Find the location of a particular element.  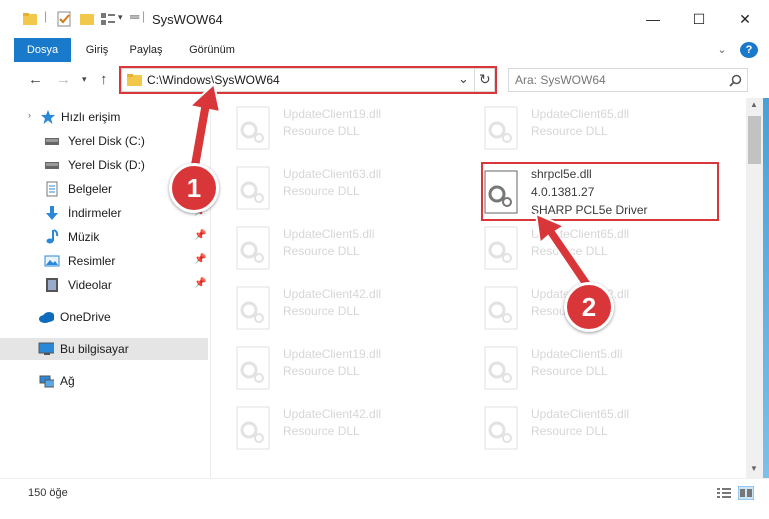

callout-2: 2 is located at coordinates (589, 307).